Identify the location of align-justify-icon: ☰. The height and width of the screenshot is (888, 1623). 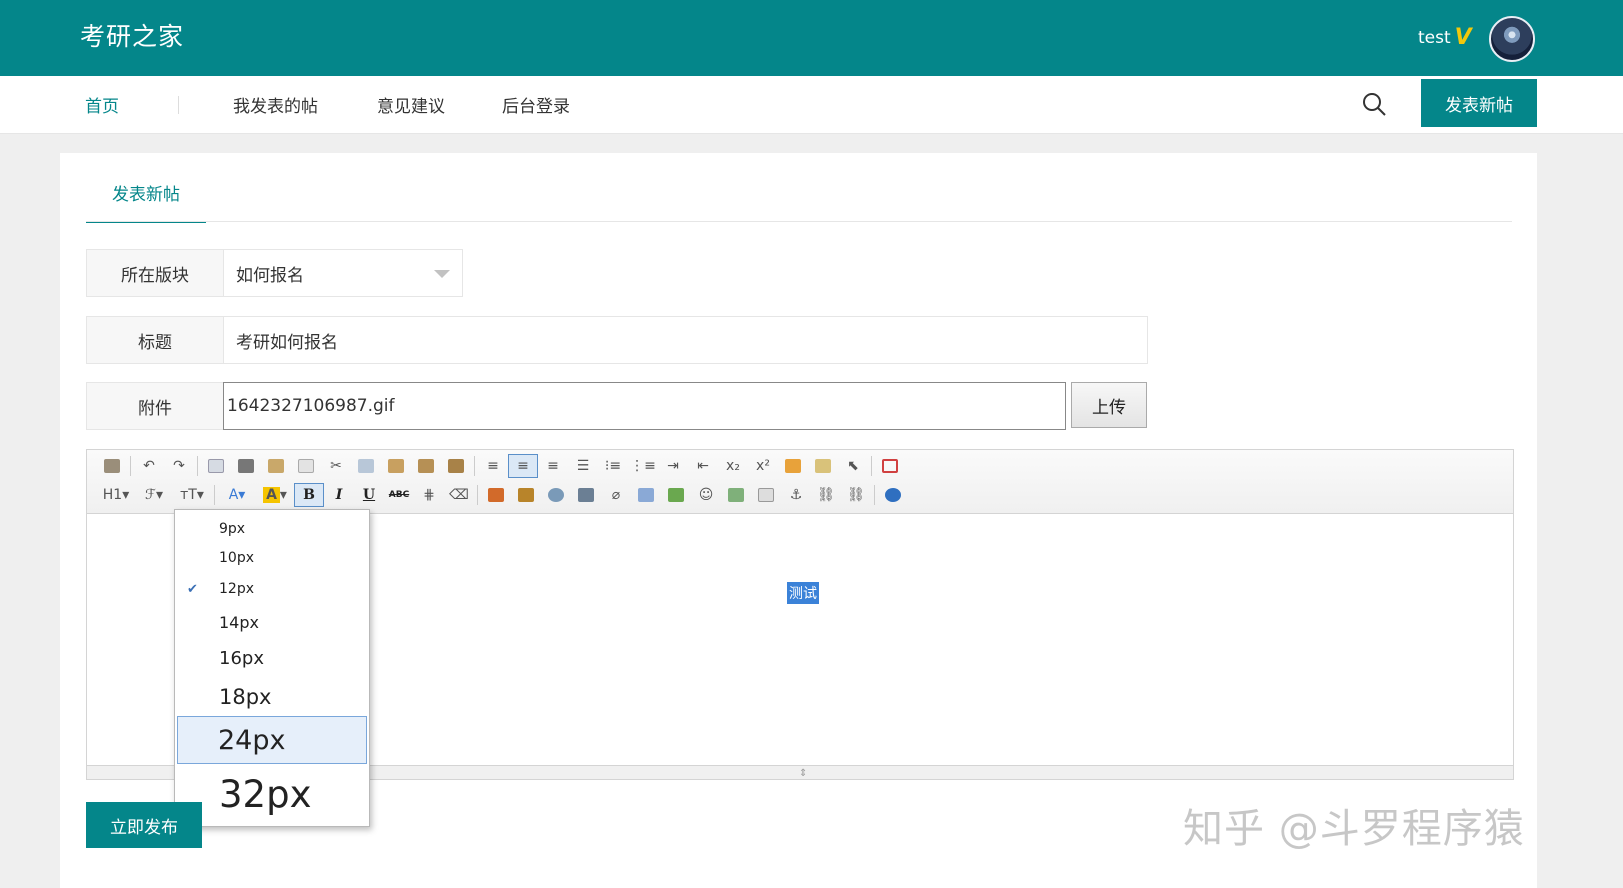
(583, 466).